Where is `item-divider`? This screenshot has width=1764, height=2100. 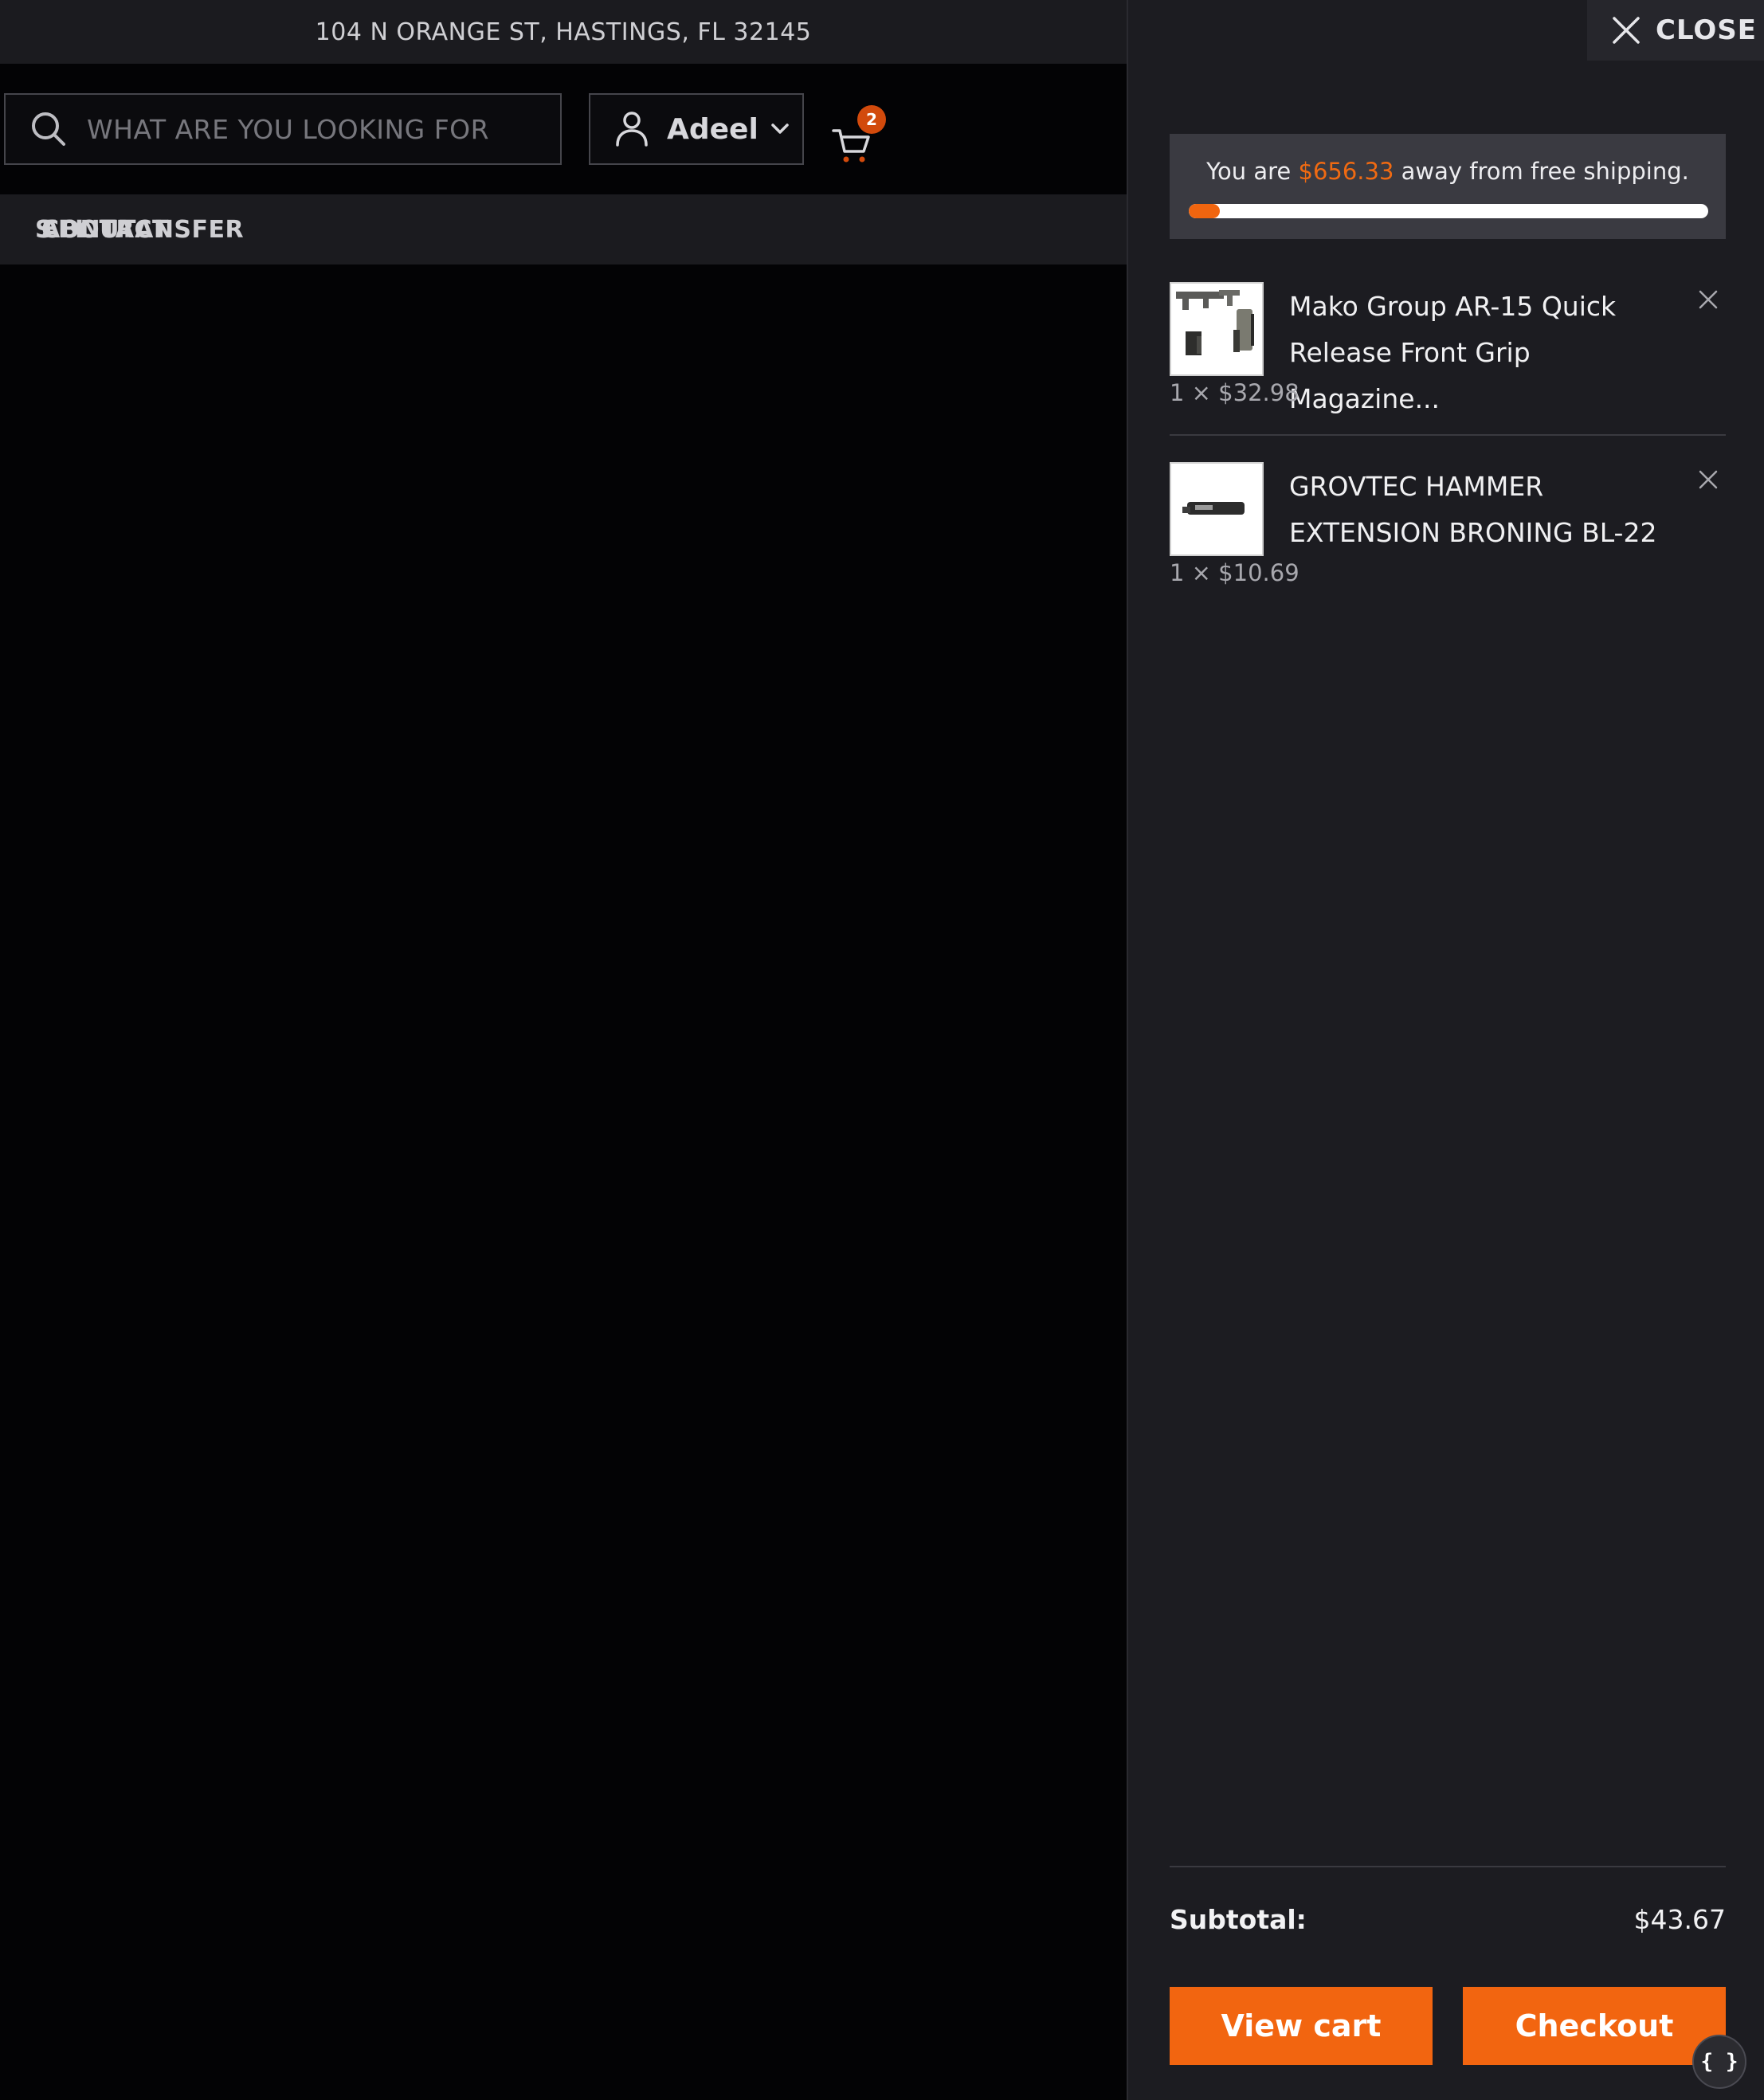
item-divider is located at coordinates (1448, 435).